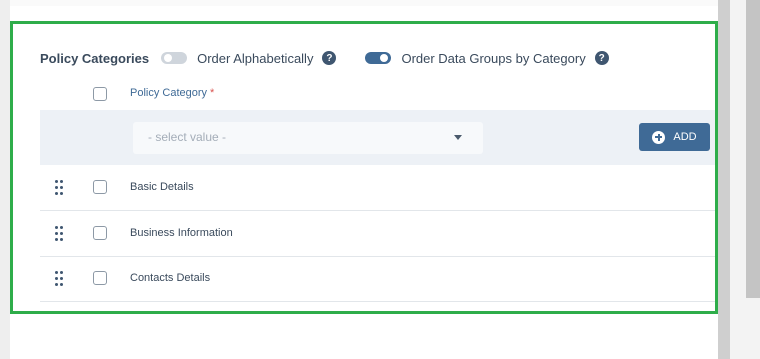 This screenshot has width=760, height=359. I want to click on policy-category-select: - select value -, so click(308, 138).